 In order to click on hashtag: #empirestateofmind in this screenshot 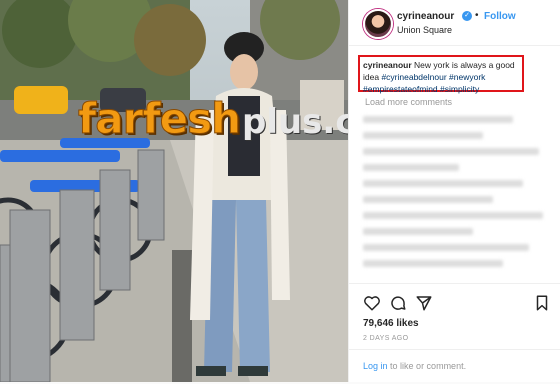, I will do `click(400, 89)`.